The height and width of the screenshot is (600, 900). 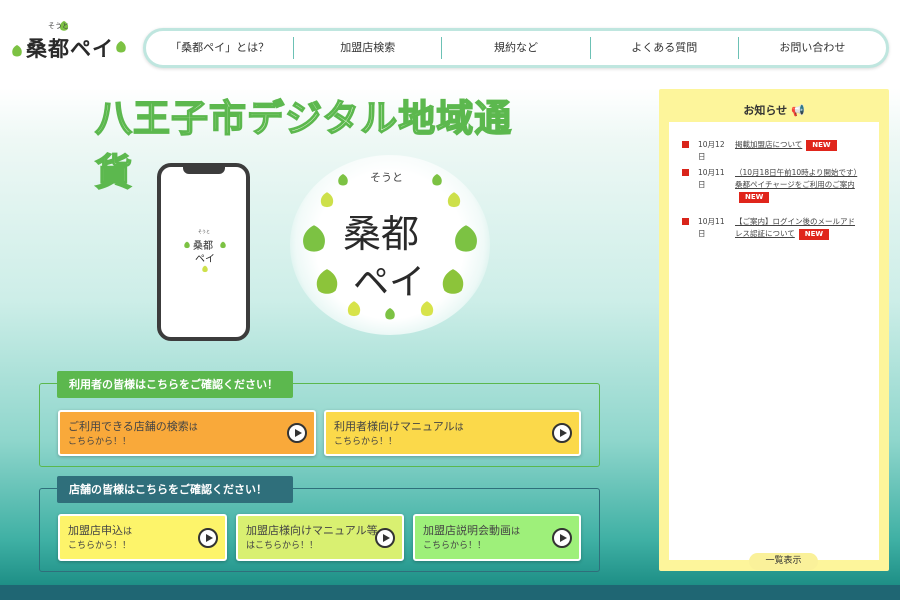 I want to click on store-manual-button: 加盟店様向けマニュアル等 はこちらから！！, so click(x=320, y=537).